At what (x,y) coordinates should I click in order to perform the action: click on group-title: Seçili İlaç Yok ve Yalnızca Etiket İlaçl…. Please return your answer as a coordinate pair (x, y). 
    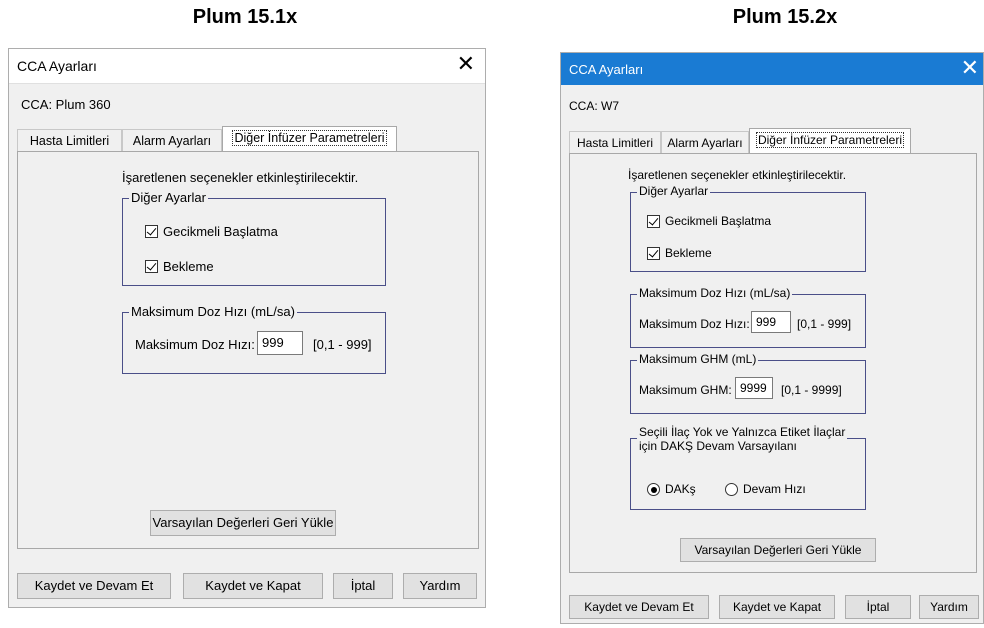
    Looking at the image, I should click on (742, 439).